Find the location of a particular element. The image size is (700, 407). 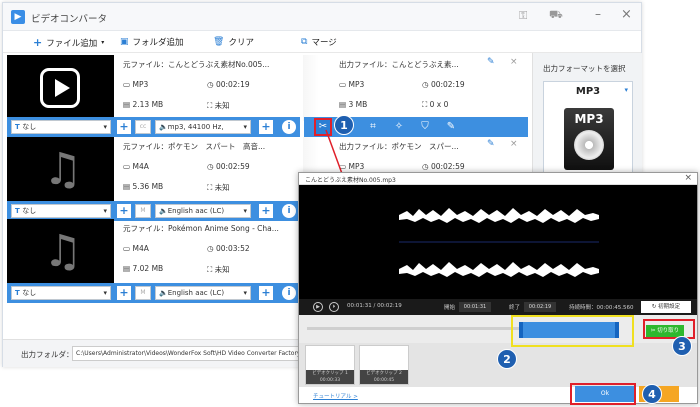

step-badge-1: 1 is located at coordinates (344, 125).